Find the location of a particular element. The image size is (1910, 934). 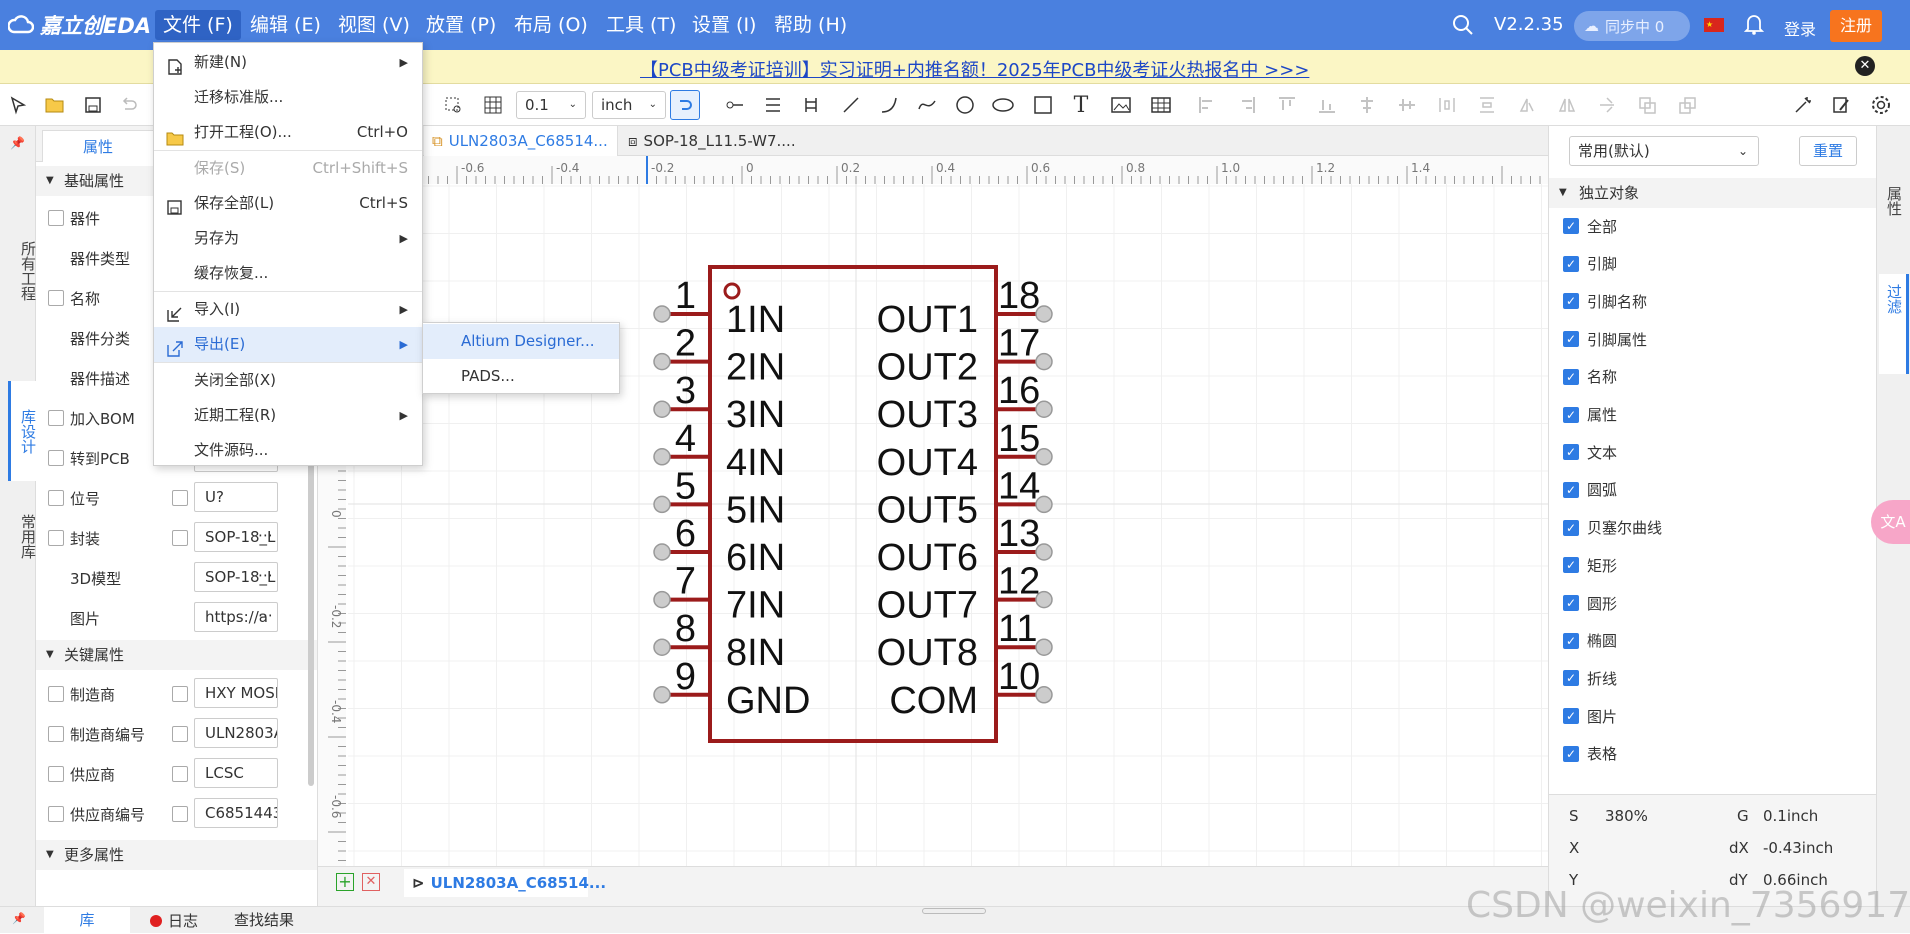

menu-settings: 设置 (I) is located at coordinates (724, 25).